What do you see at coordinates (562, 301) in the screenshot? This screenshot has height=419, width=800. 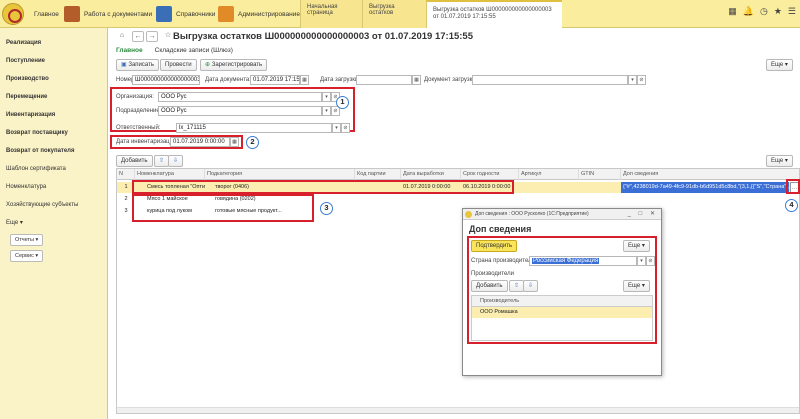 I see `col-header-producer: Производитель` at bounding box center [562, 301].